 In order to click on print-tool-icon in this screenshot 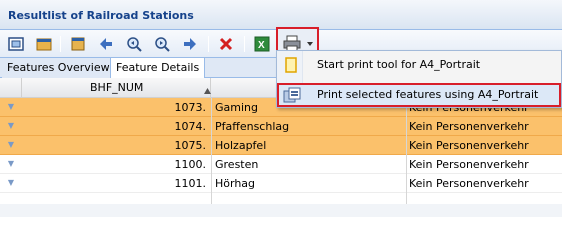, I will do `click(291, 66)`.